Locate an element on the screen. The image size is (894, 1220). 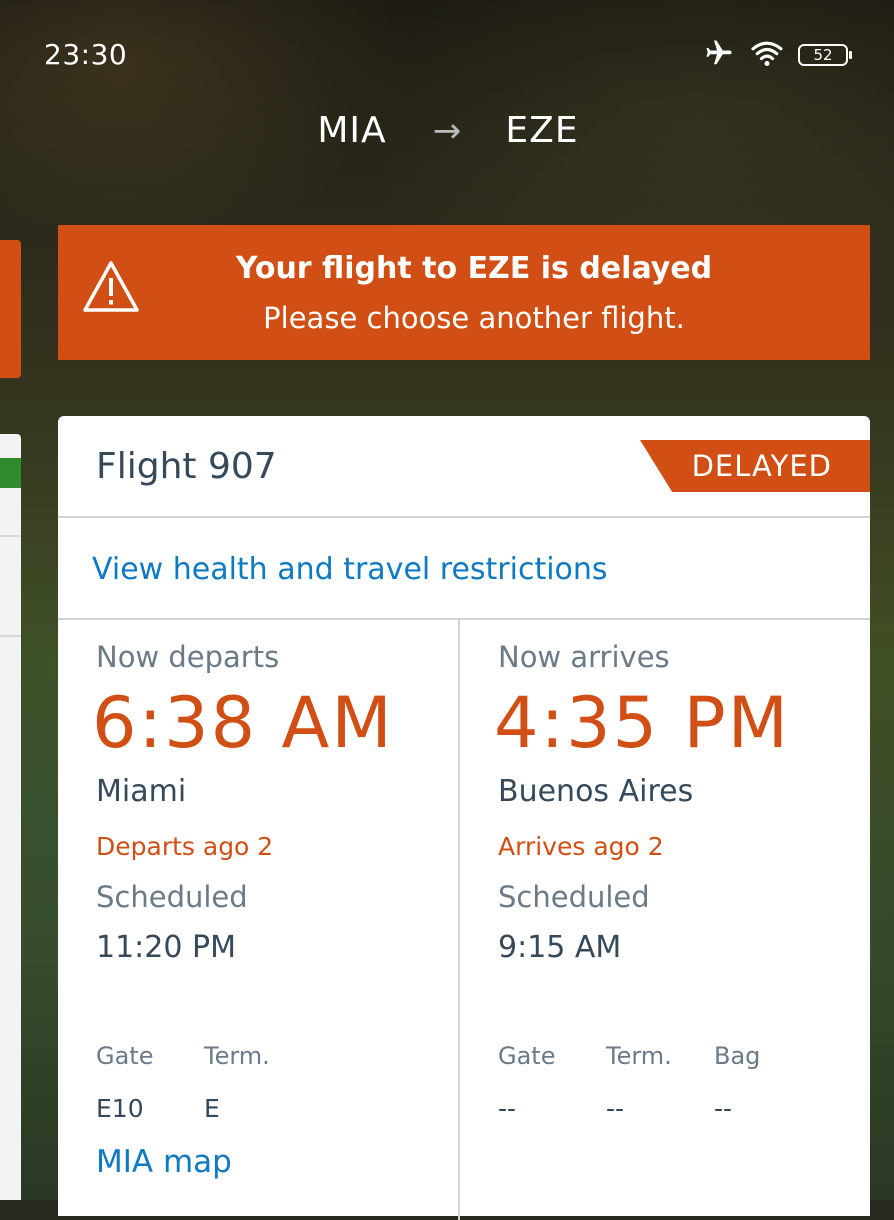
restrictions-row: View health and travel restrictions is located at coordinates (464, 569).